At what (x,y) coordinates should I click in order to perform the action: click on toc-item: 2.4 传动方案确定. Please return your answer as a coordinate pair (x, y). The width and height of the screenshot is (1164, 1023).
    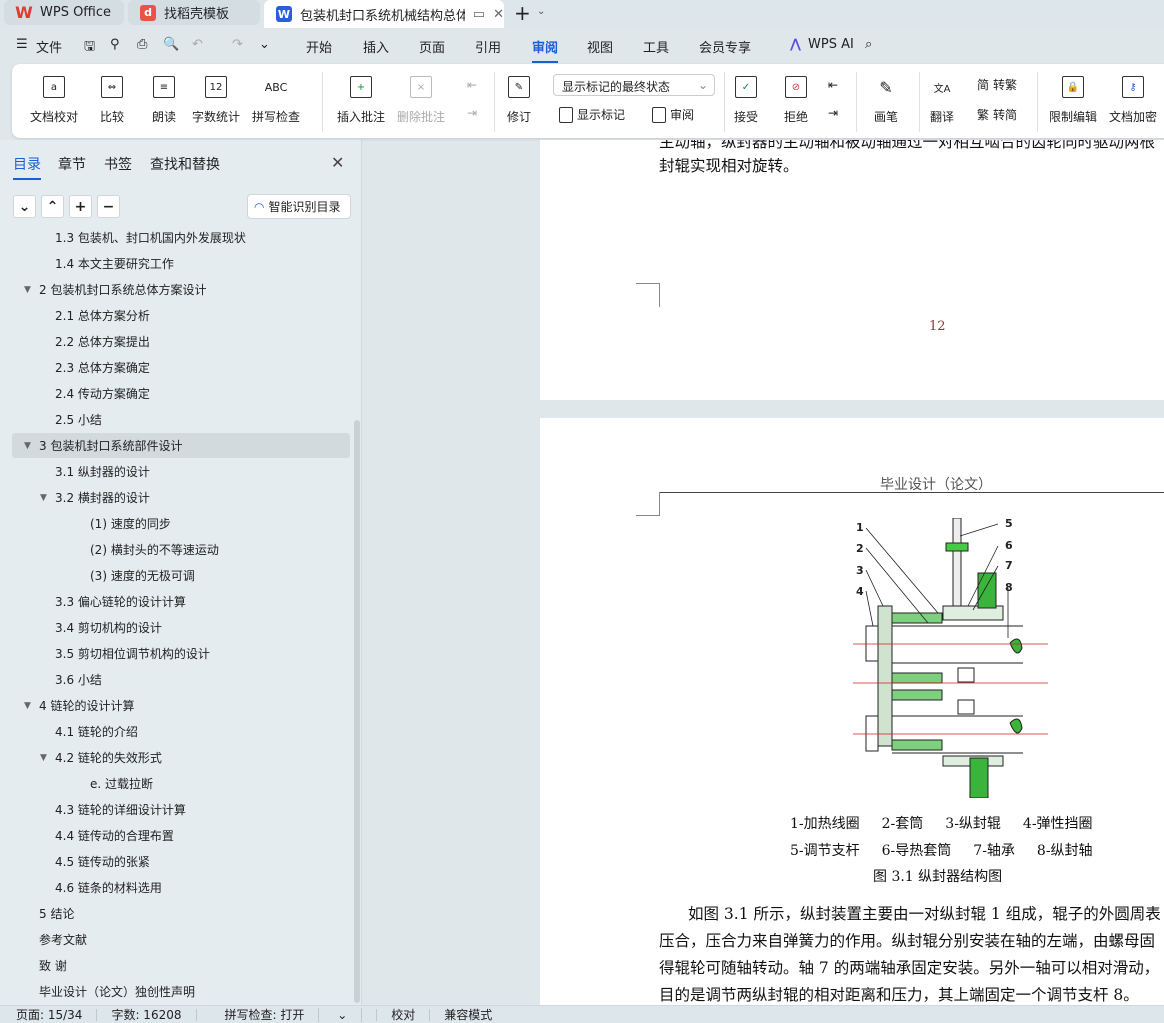
    Looking at the image, I should click on (181, 393).